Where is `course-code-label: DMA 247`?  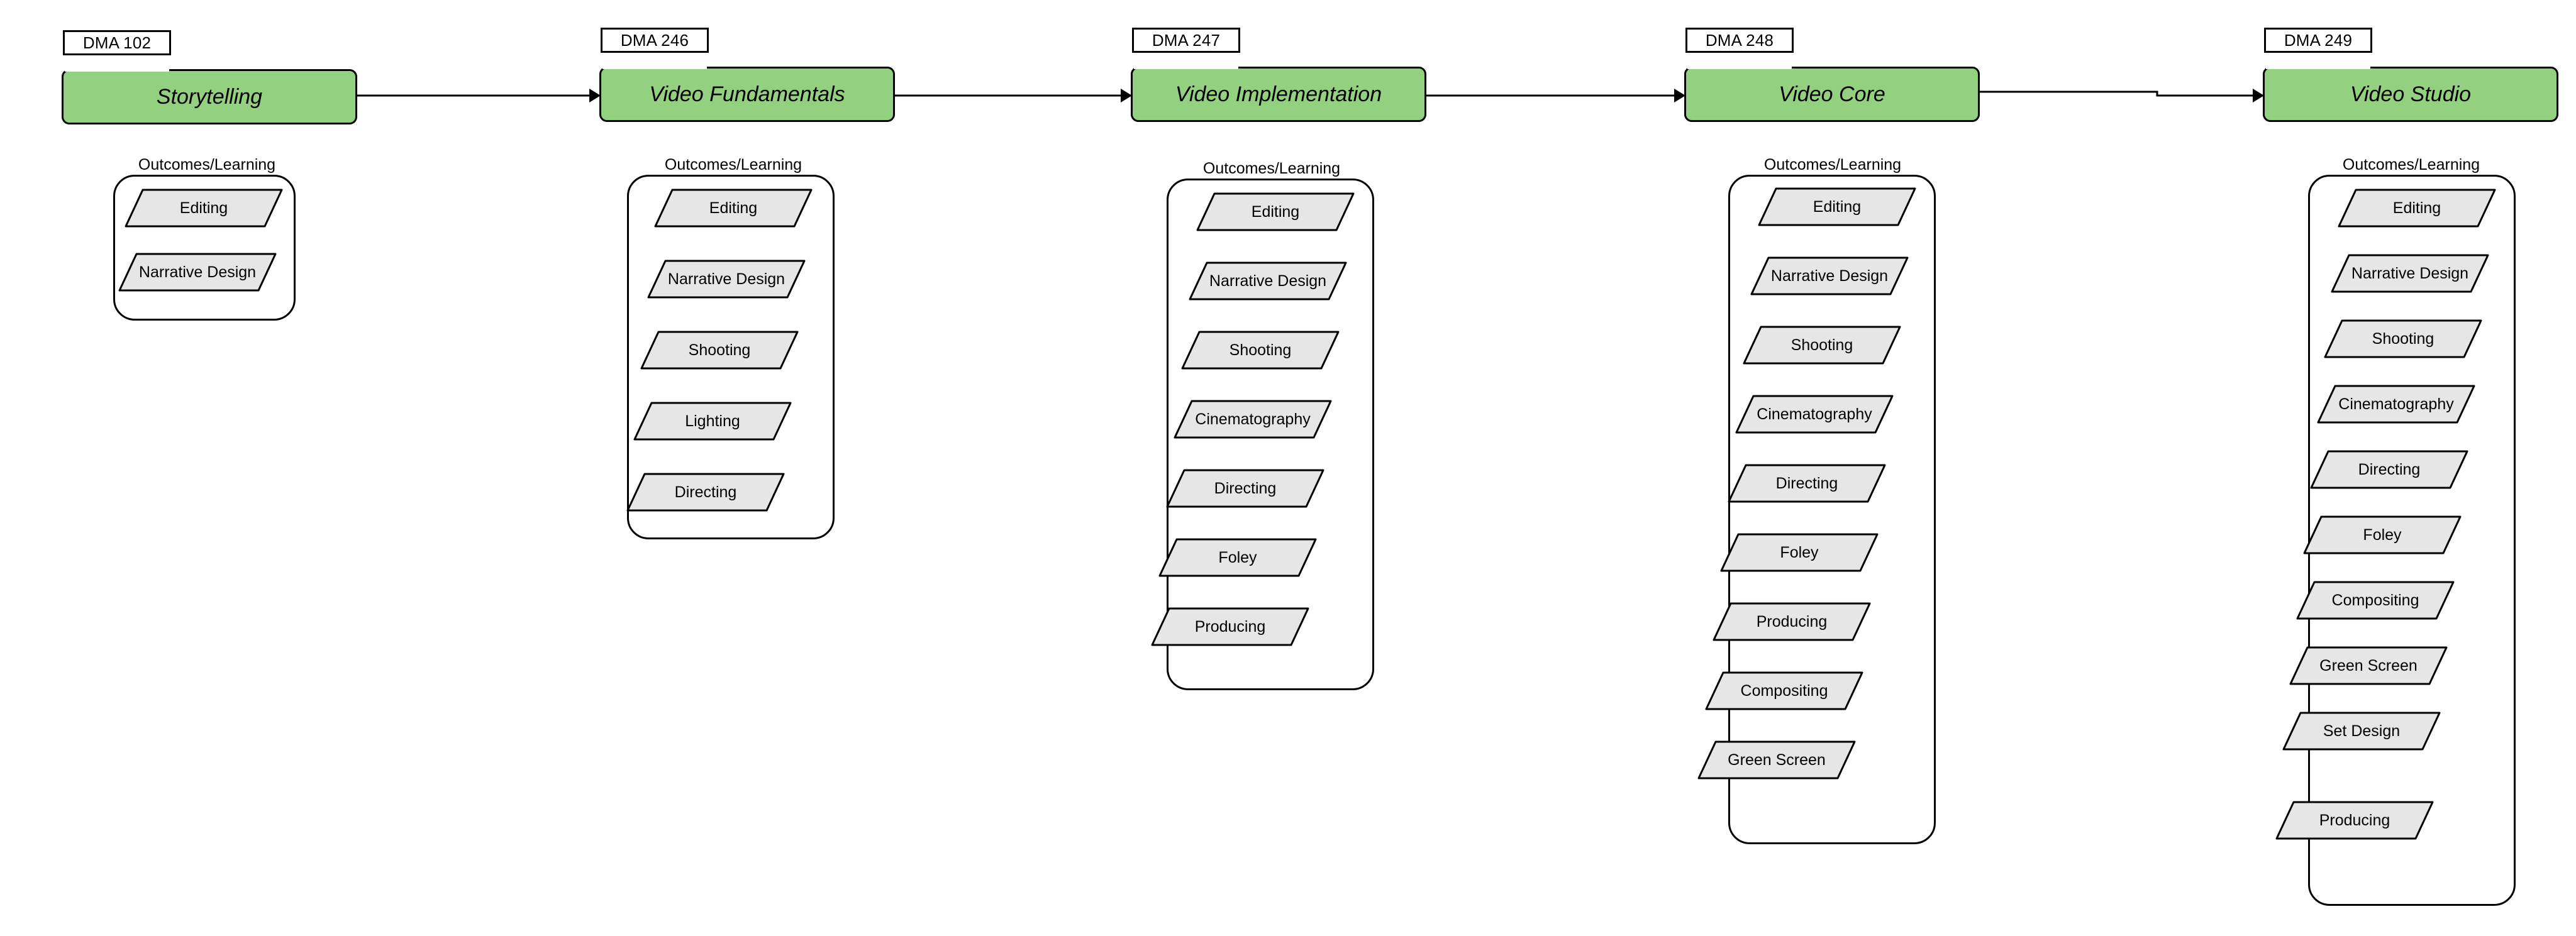
course-code-label: DMA 247 is located at coordinates (1186, 40).